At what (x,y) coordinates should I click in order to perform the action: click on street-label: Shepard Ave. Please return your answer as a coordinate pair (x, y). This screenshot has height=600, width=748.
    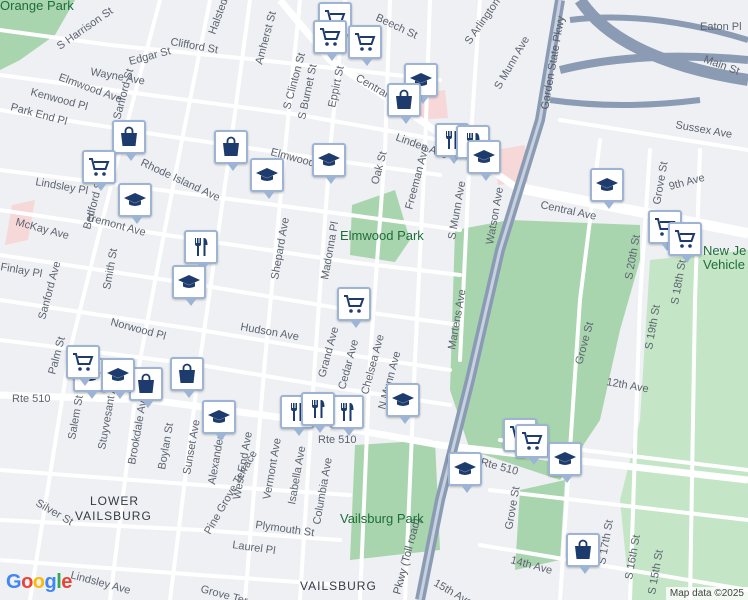
    Looking at the image, I should click on (280, 249).